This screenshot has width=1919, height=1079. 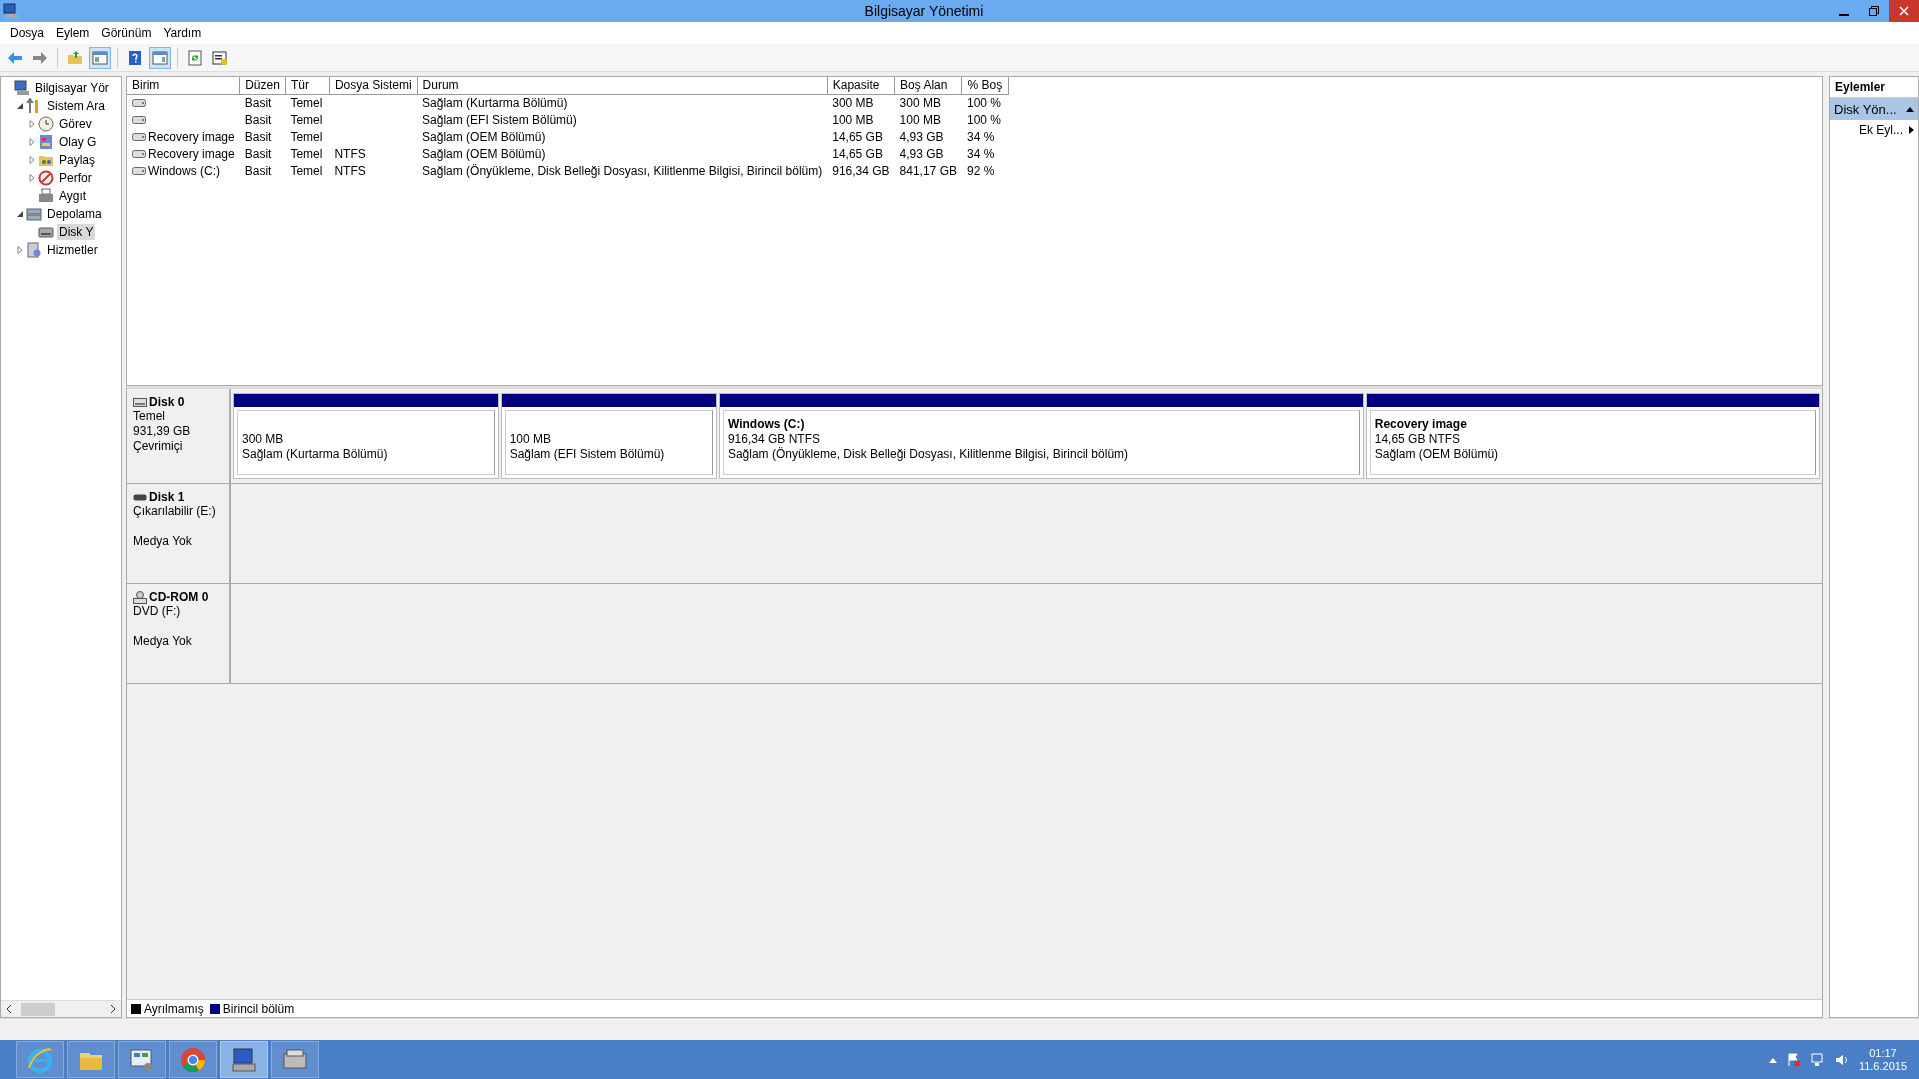 I want to click on tree-item: Paylaş, so click(x=77, y=160).